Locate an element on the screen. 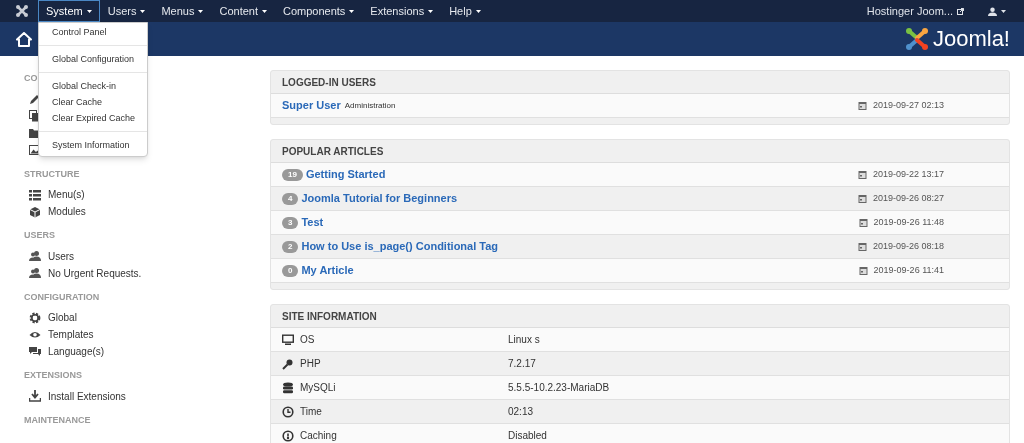 This screenshot has width=1024, height=443. menu-tab: Help is located at coordinates (465, 11).